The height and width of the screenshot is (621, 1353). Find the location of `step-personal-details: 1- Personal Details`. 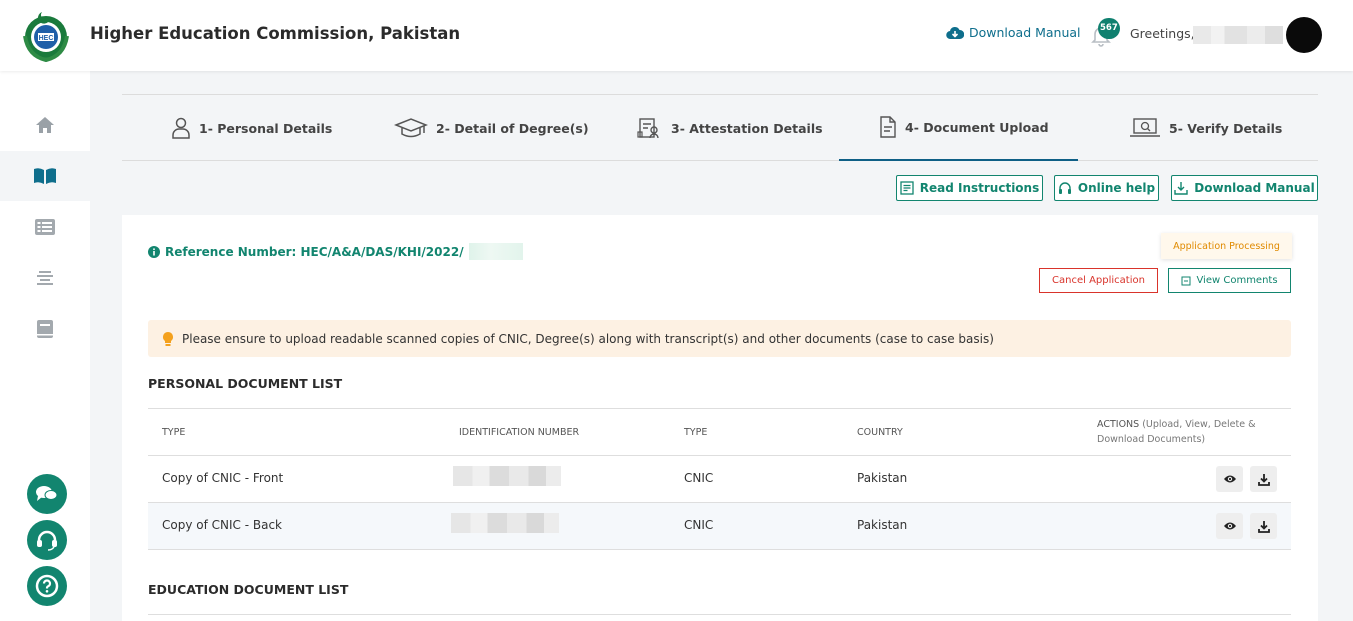

step-personal-details: 1- Personal Details is located at coordinates (251, 128).